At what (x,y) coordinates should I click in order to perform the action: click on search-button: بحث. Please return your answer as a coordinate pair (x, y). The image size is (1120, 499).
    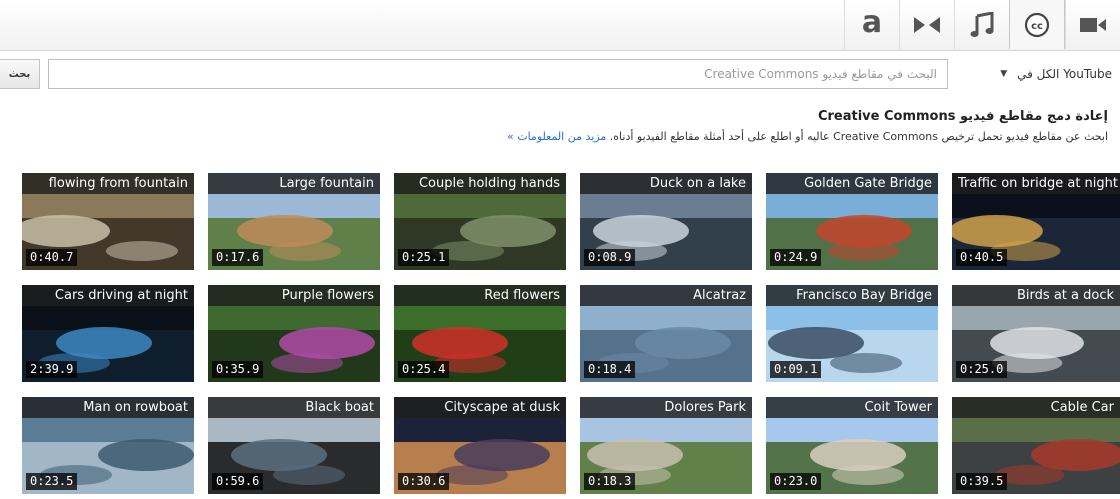
    Looking at the image, I should click on (20, 74).